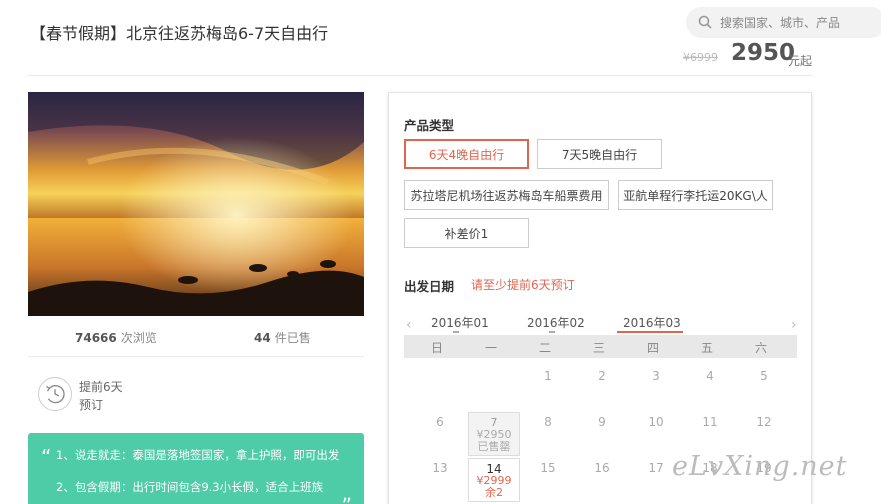 The height and width of the screenshot is (504, 881). I want to click on option-price-diff: 补差价1, so click(466, 233).